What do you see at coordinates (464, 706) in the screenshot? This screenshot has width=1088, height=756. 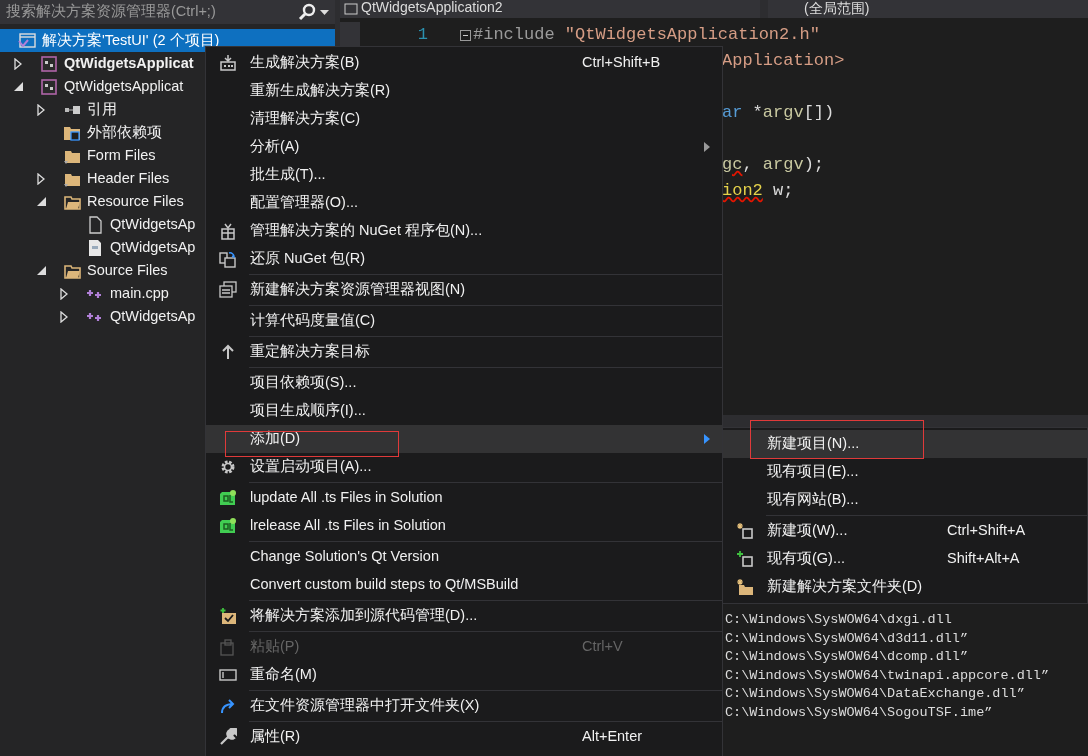 I see `menu-item: 在文件资源管理器中打开文件夹(X)` at bounding box center [464, 706].